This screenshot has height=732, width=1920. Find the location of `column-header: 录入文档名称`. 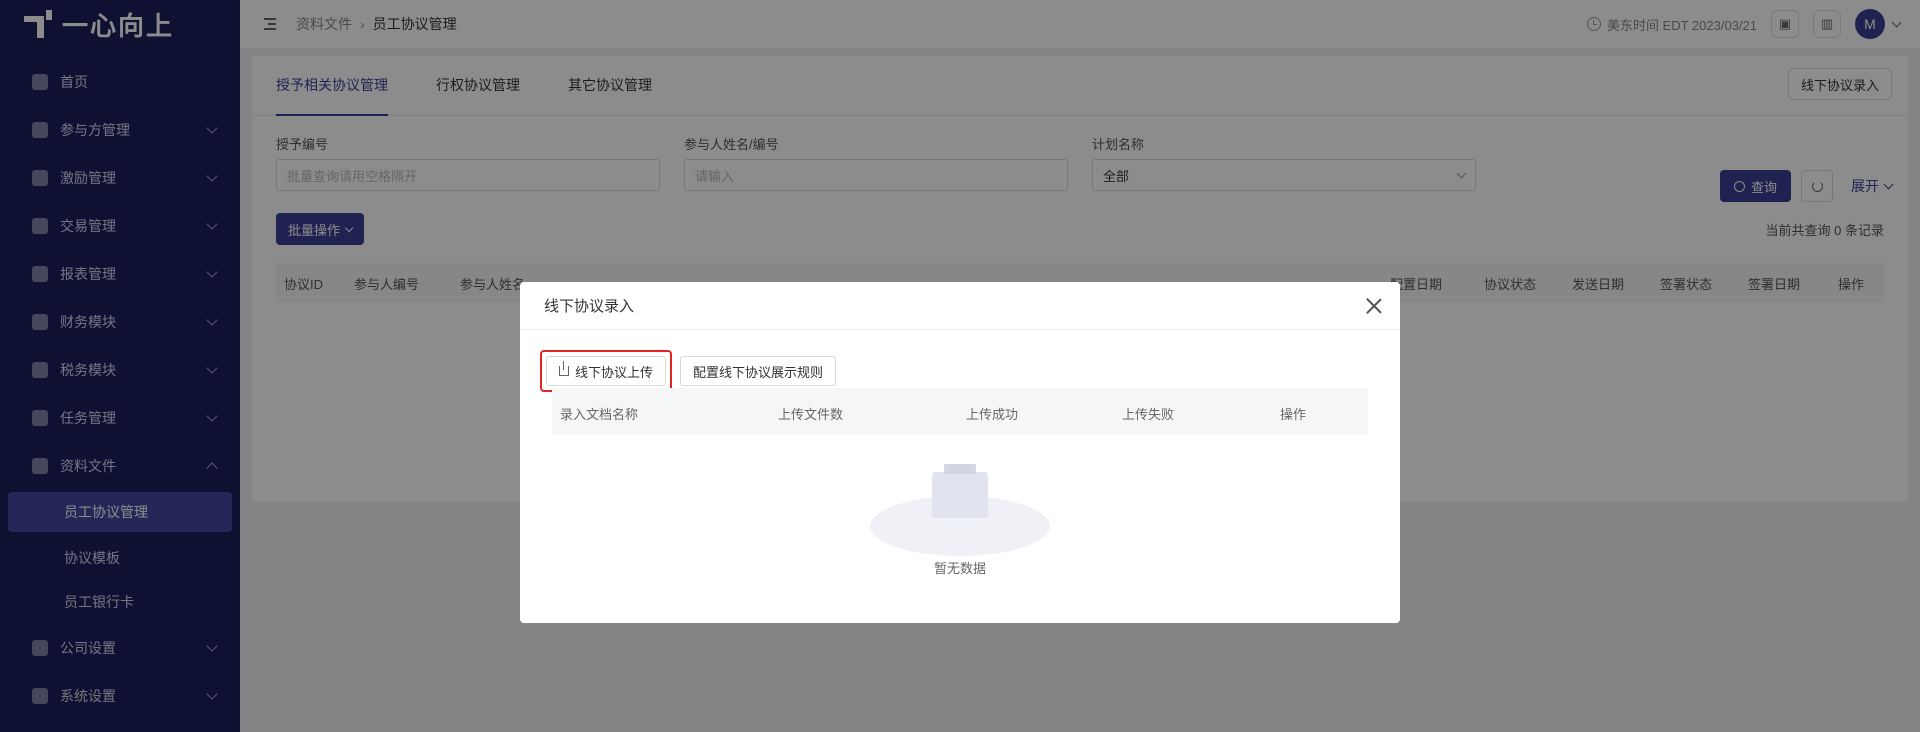

column-header: 录入文档名称 is located at coordinates (599, 414).